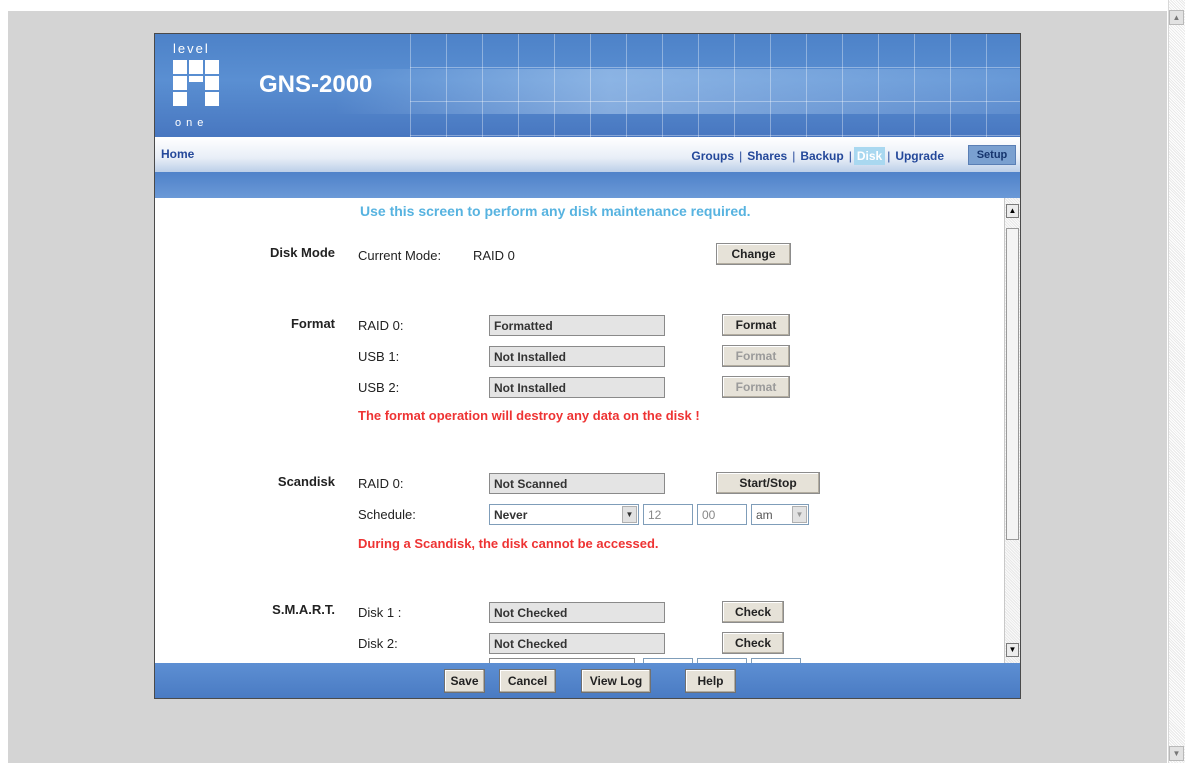  What do you see at coordinates (381, 325) in the screenshot?
I see `format-raid-label: RAID 0:` at bounding box center [381, 325].